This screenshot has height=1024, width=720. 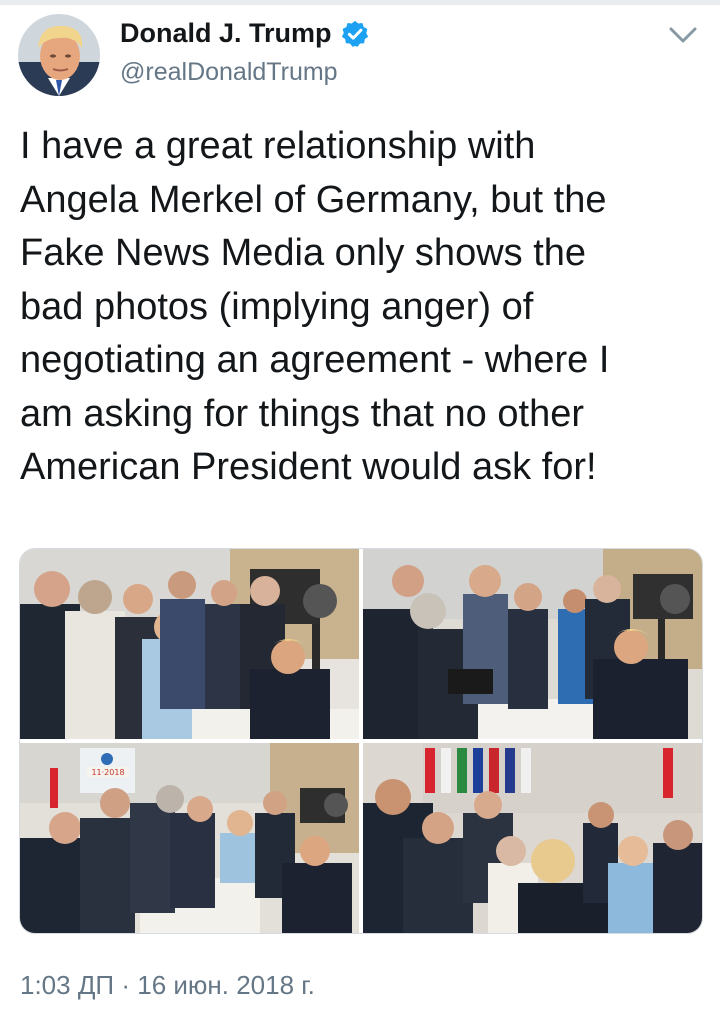 I want to click on photo-3: 11·2018, so click(x=189, y=838).